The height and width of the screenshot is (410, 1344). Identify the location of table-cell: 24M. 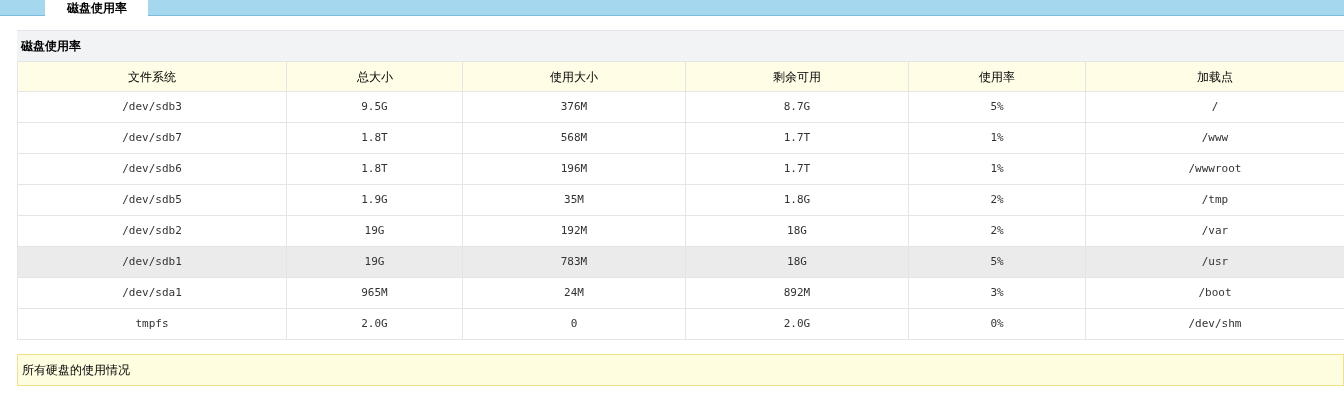
(573, 293).